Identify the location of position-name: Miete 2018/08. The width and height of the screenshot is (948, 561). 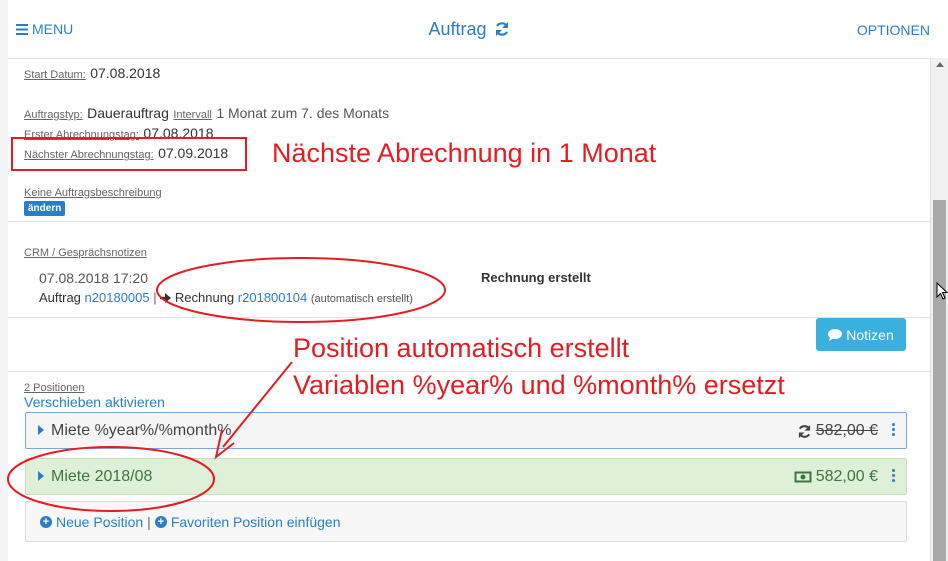
(102, 476).